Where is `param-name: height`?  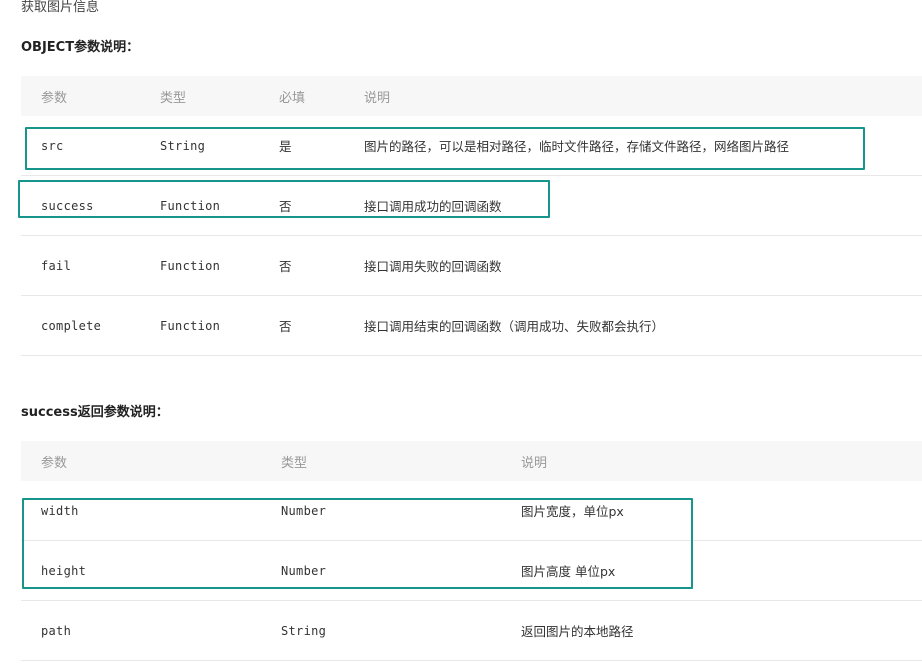 param-name: height is located at coordinates (64, 570).